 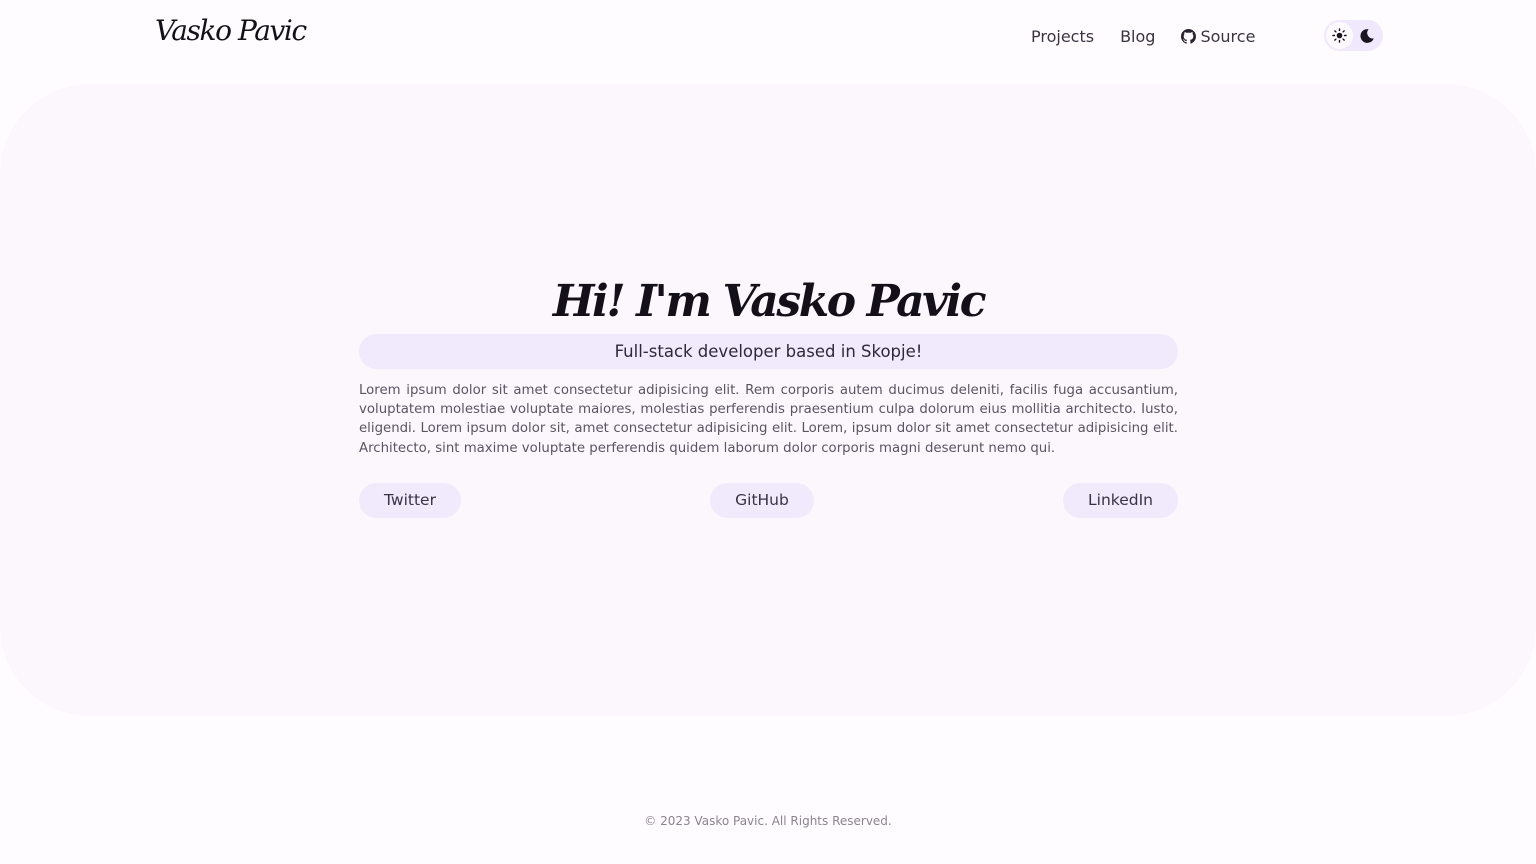 I want to click on social-links: Twitter GitHub LinkedIn, so click(x=768, y=500).